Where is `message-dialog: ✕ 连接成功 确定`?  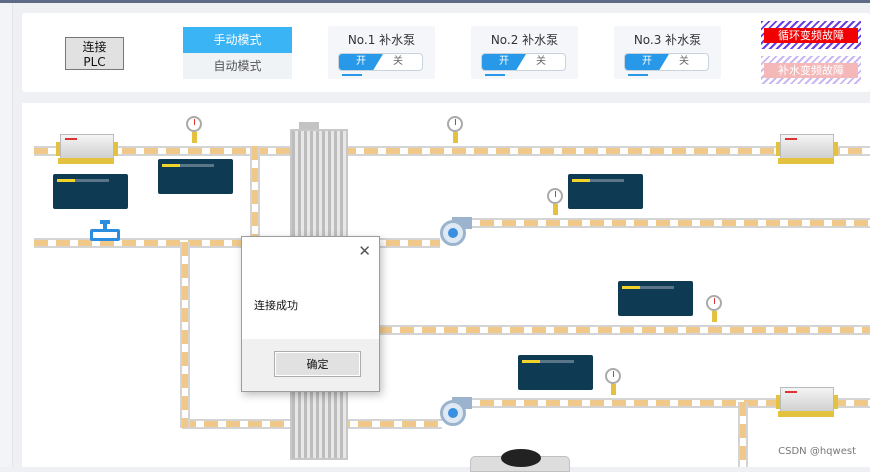 message-dialog: ✕ 连接成功 确定 is located at coordinates (310, 314).